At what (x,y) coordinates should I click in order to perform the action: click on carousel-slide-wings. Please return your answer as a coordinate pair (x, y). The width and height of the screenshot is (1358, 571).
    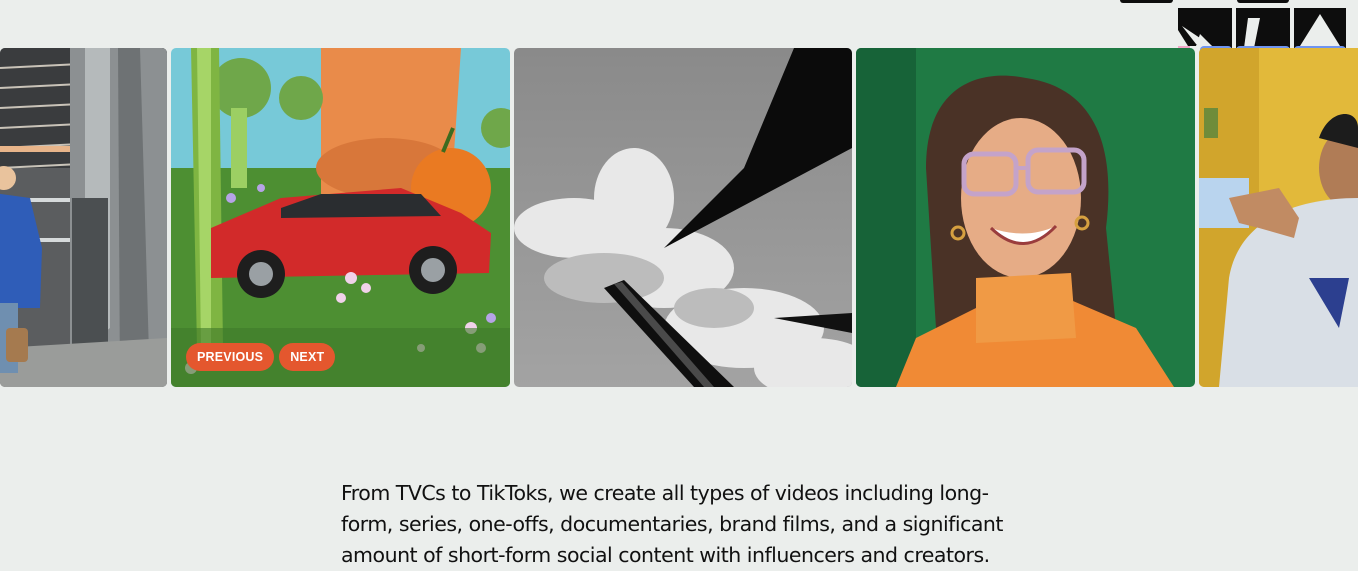
    Looking at the image, I should click on (683, 217).